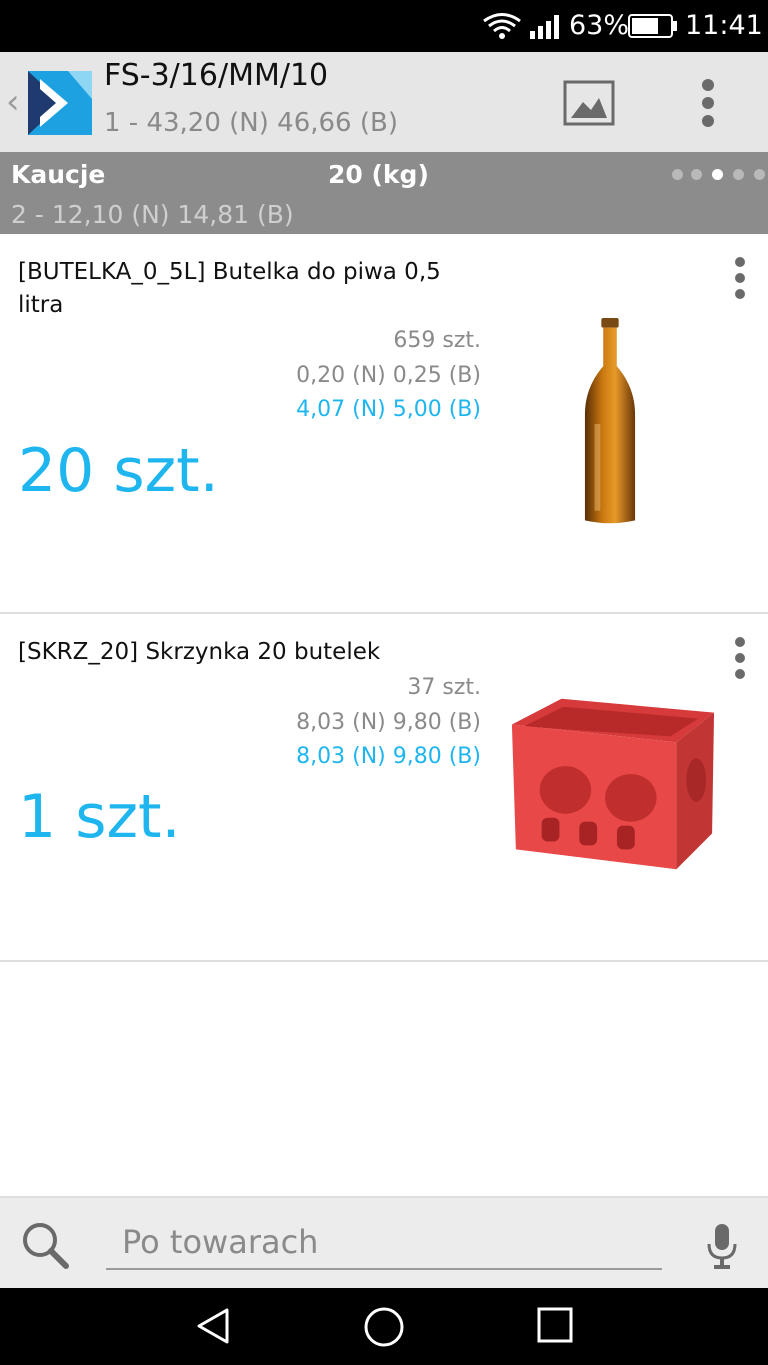 Image resolution: width=768 pixels, height=1365 pixels. I want to click on home-icon, so click(384, 1327).